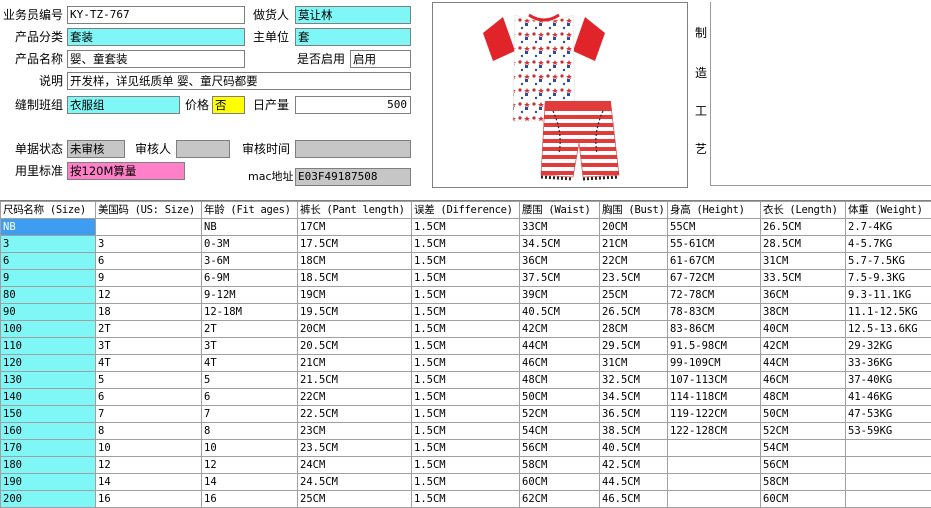 The height and width of the screenshot is (508, 931). Describe the element at coordinates (559, 380) in the screenshot. I see `table-cell: 48CM` at that location.